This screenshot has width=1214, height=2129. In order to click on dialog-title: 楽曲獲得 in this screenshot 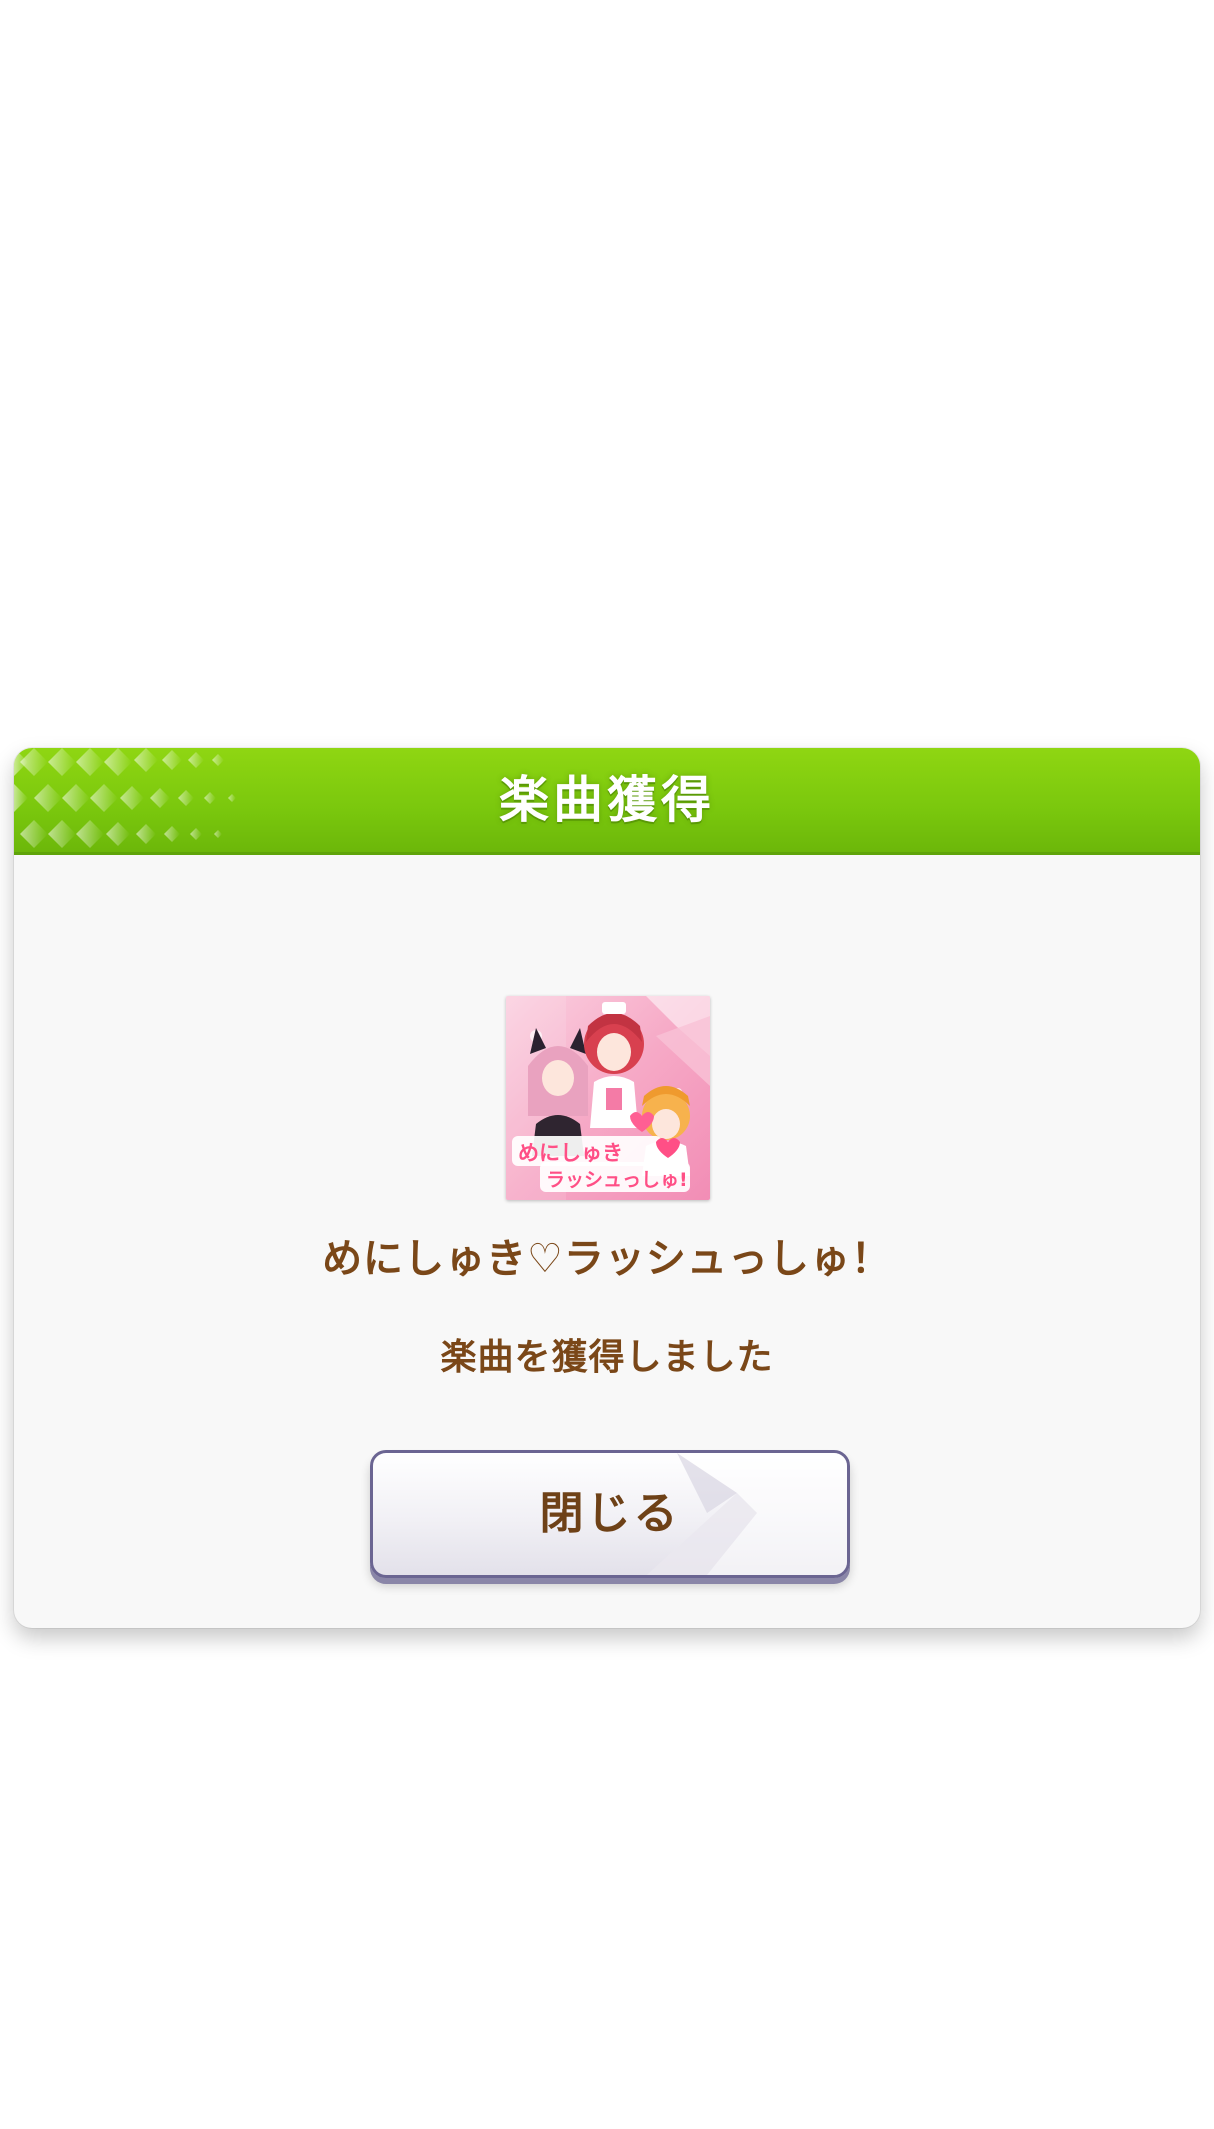, I will do `click(607, 800)`.